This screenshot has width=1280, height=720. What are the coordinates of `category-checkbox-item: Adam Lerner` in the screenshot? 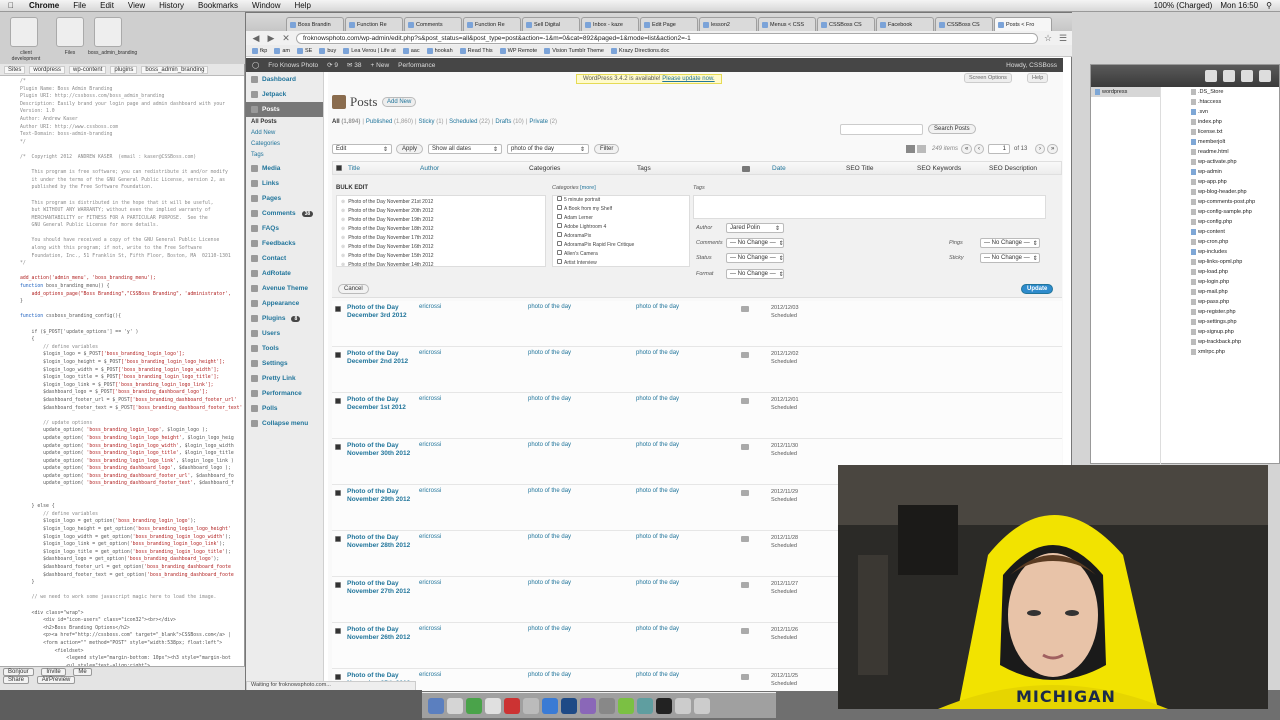 It's located at (621, 218).